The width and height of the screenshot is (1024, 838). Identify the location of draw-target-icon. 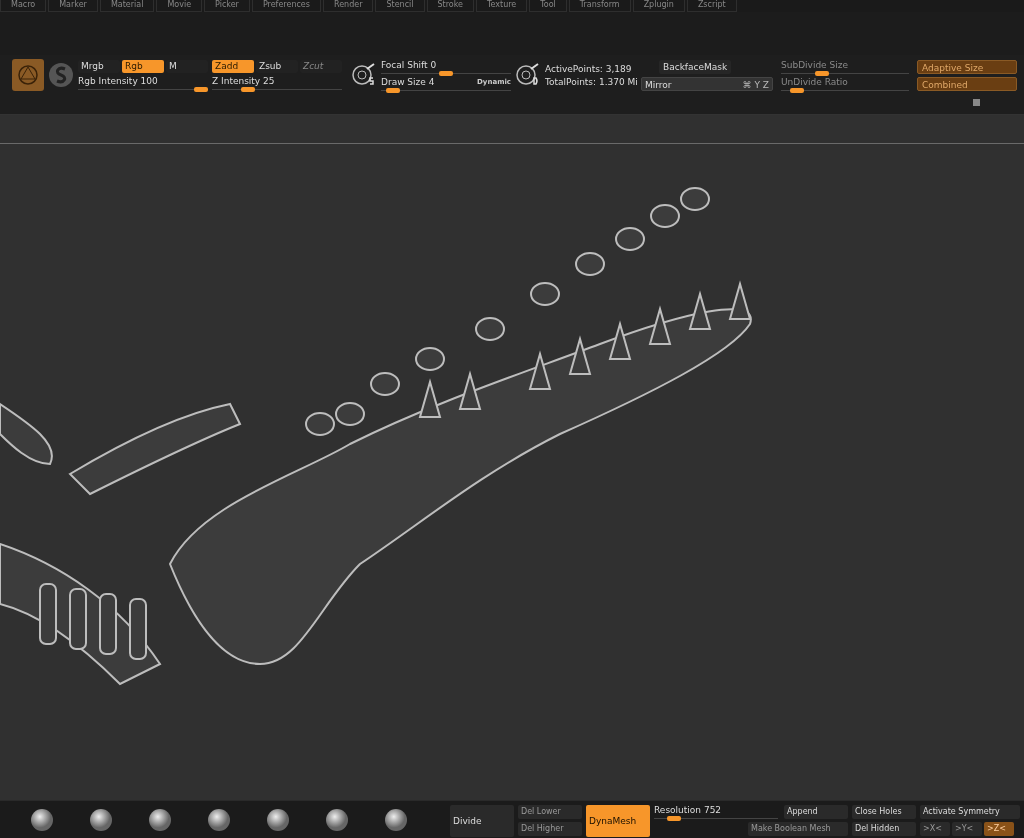
(528, 75).